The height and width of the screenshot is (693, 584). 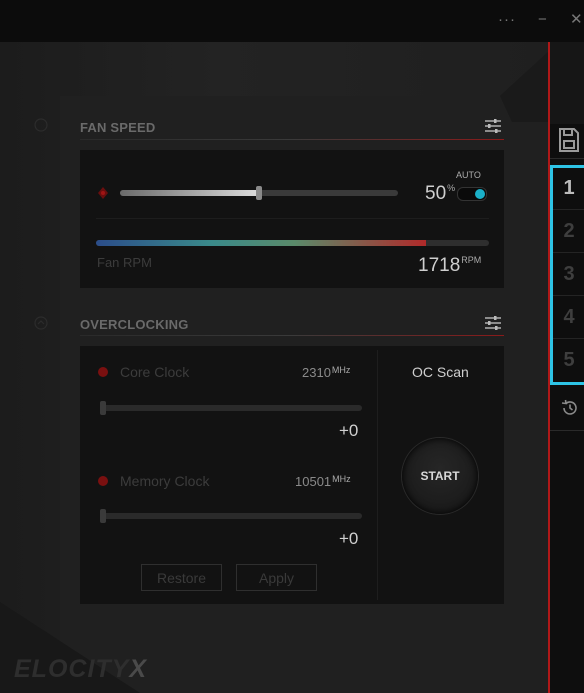 I want to click on fan-rpm-unit: RPM, so click(x=471, y=260).